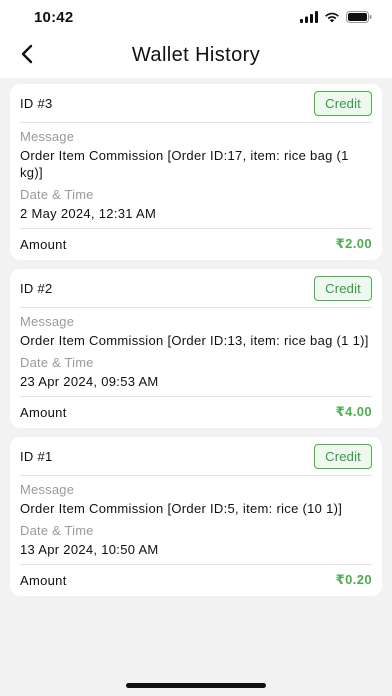  What do you see at coordinates (36, 103) in the screenshot?
I see `transaction-id: ID #3` at bounding box center [36, 103].